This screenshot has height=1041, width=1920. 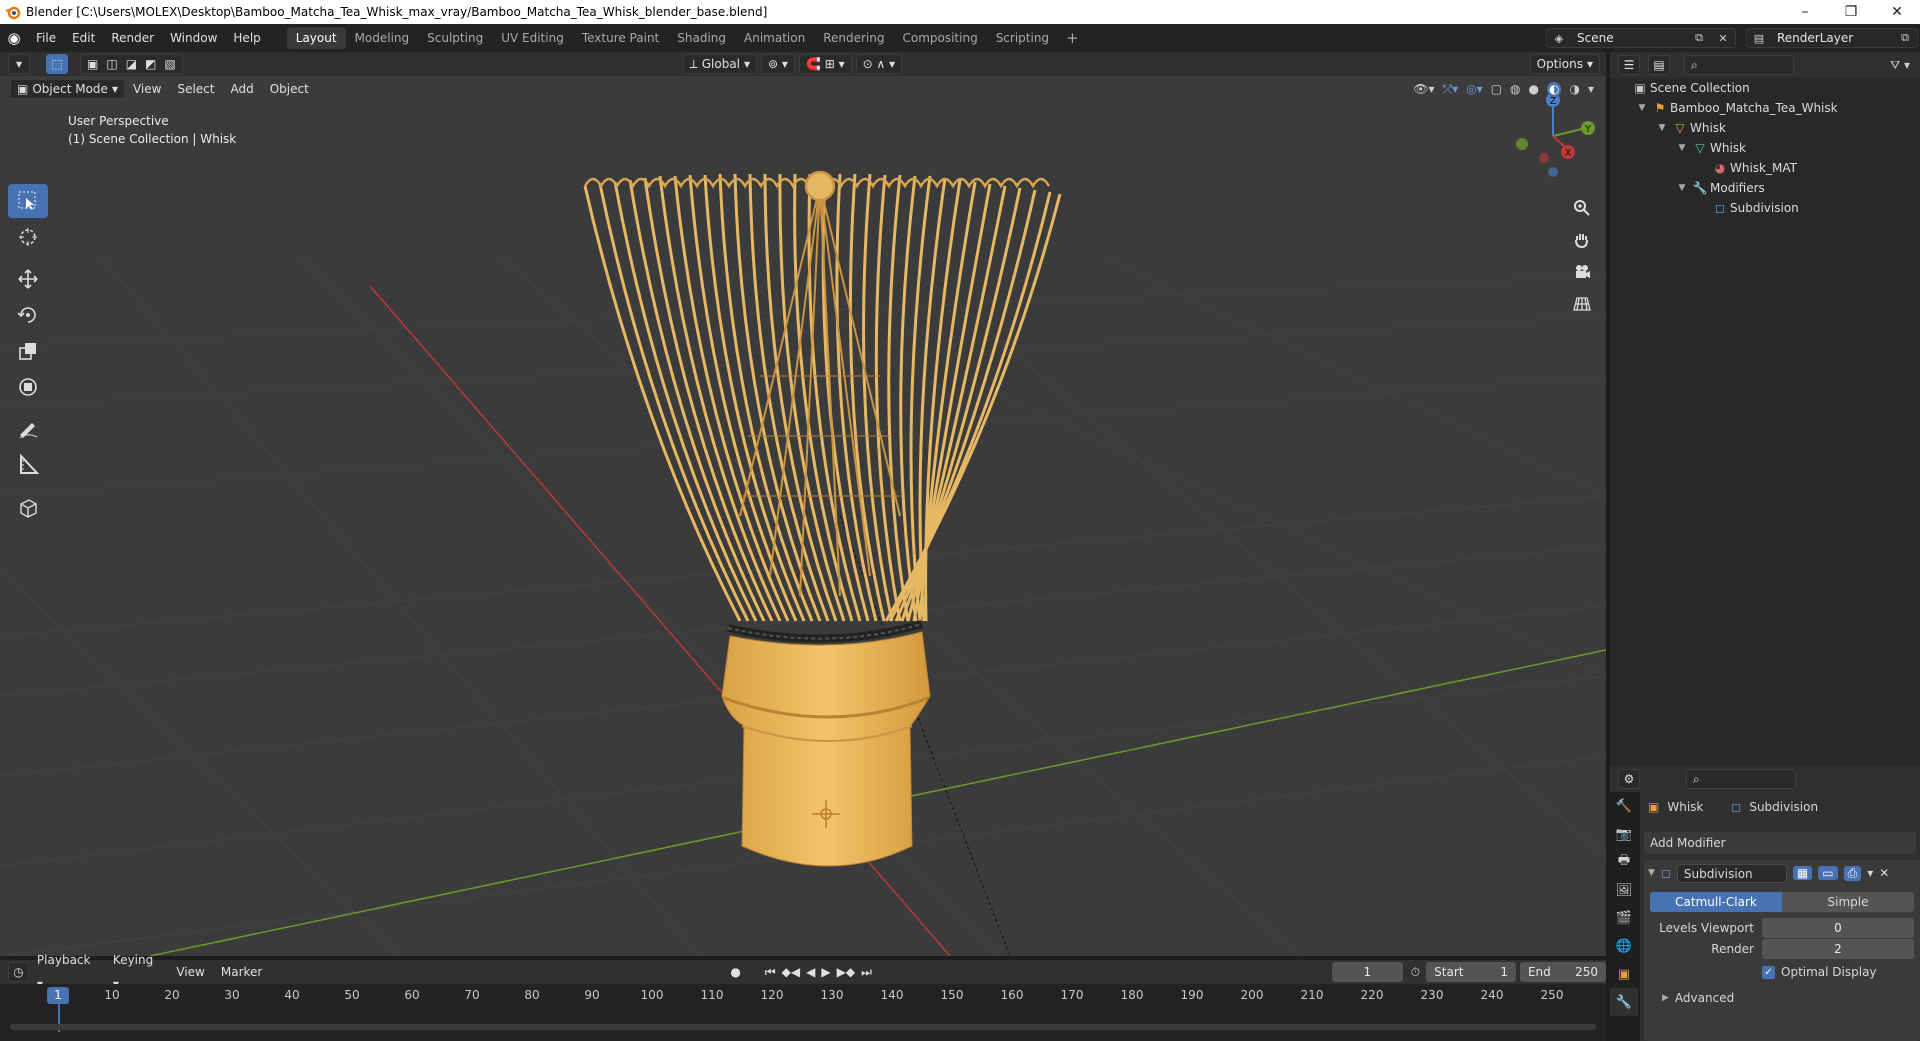 I want to click on next-keyframe-icon: ▶◆, so click(x=846, y=972).